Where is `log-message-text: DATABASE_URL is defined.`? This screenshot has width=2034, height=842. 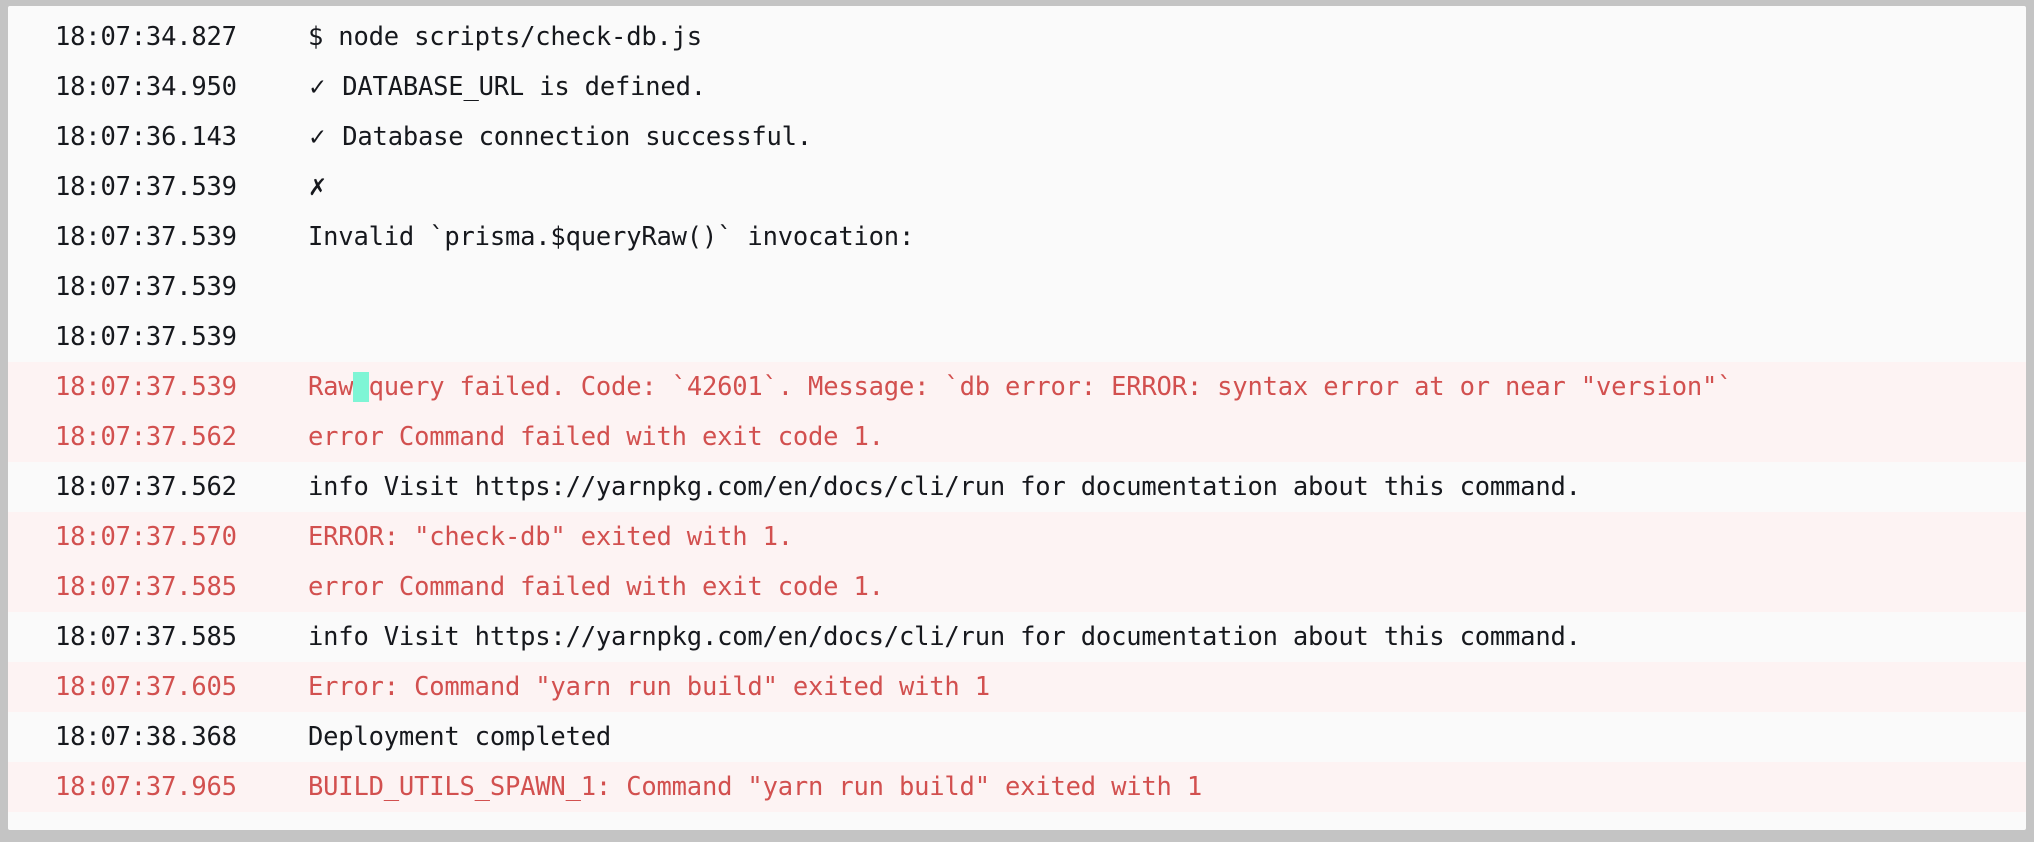
log-message-text: DATABASE_URL is defined. is located at coordinates (524, 87).